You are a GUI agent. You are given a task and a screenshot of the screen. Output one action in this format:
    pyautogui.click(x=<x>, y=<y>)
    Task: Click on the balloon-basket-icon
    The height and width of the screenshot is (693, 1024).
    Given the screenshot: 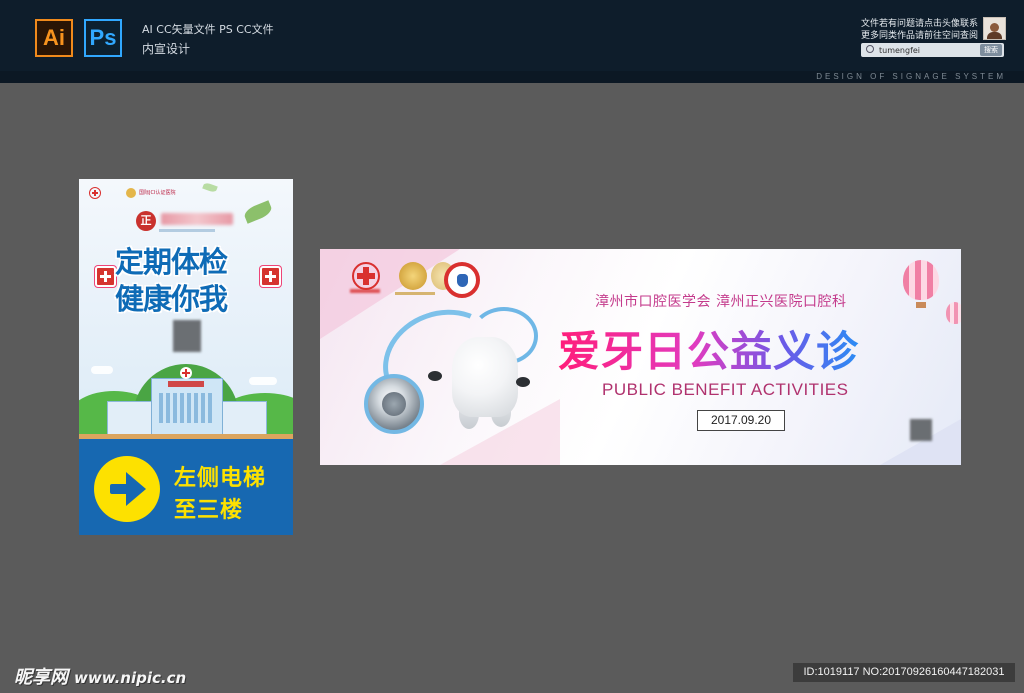 What is the action you would take?
    pyautogui.click(x=921, y=305)
    